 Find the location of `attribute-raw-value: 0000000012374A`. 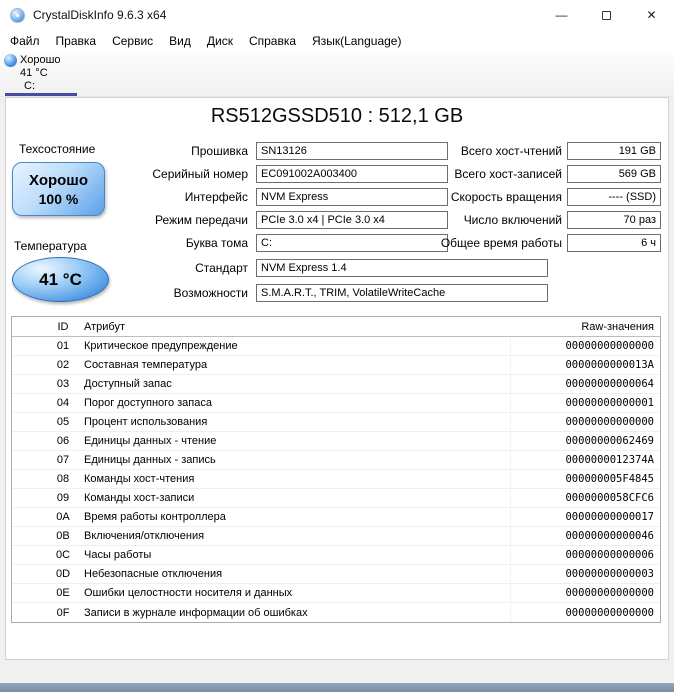

attribute-raw-value: 0000000012374A is located at coordinates (585, 460).